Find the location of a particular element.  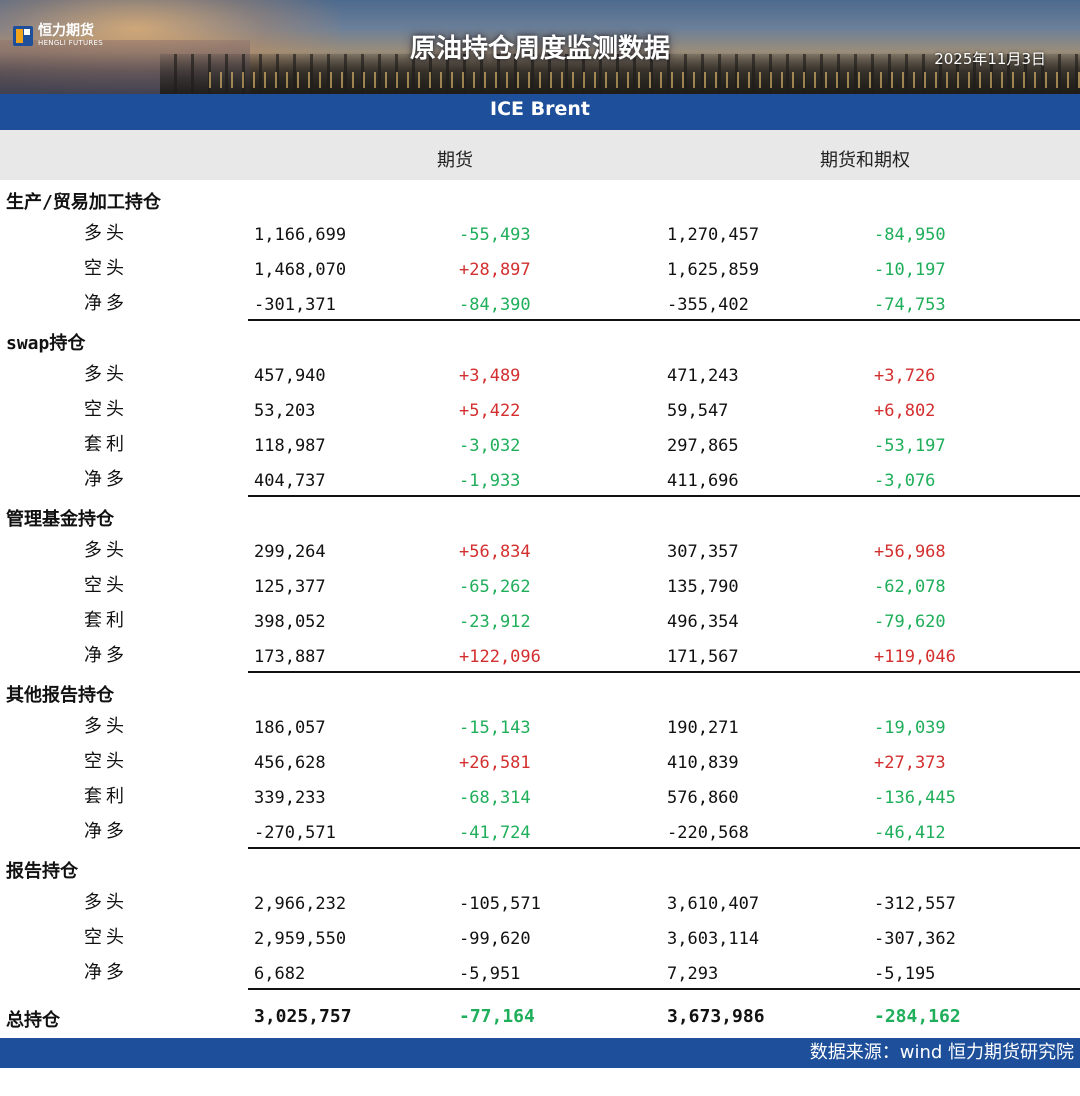

futures-options-change: -62,078 is located at coordinates (910, 587).